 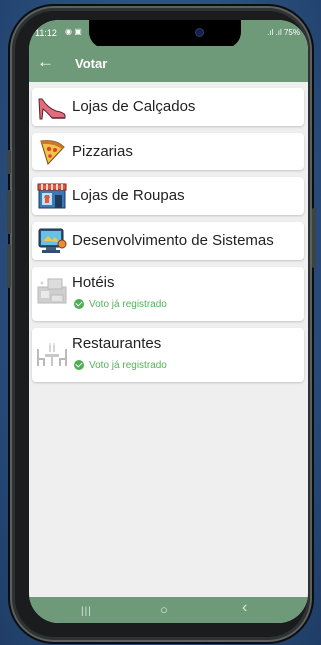 I want to click on category-item-lojas-de-calcados: Lojas de Calçados, so click(x=168, y=107).